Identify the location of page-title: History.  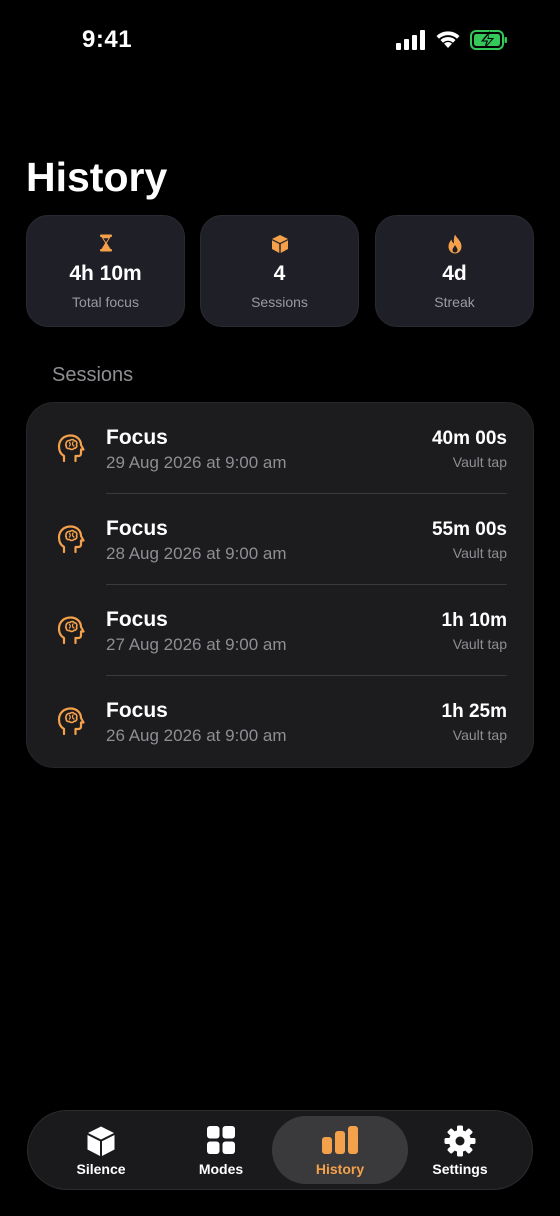
(97, 177).